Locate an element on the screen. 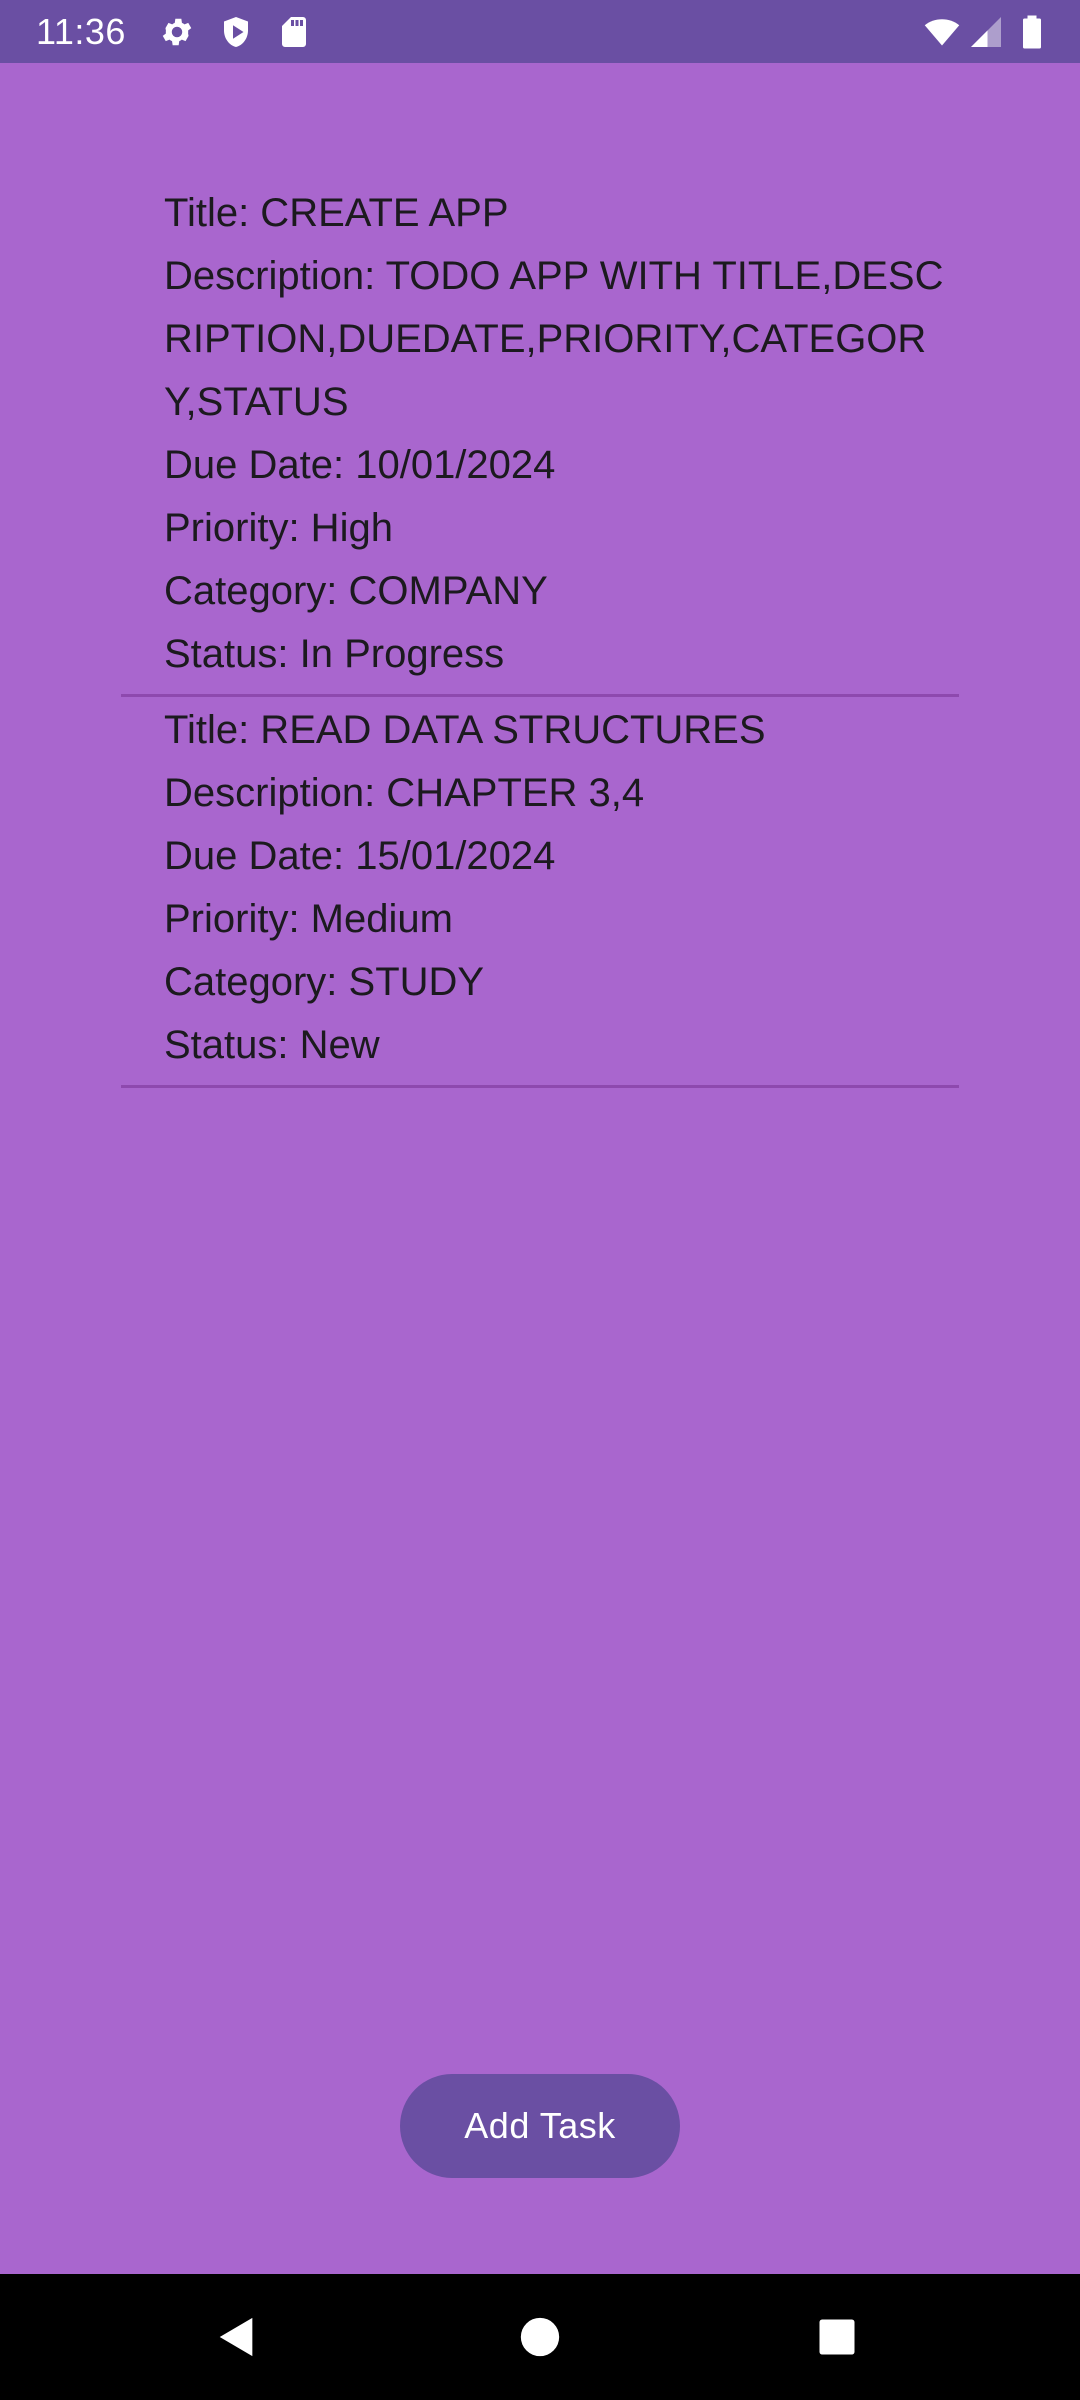 This screenshot has height=2400, width=1080. task-priority: Priority: Medium is located at coordinates (308, 919).